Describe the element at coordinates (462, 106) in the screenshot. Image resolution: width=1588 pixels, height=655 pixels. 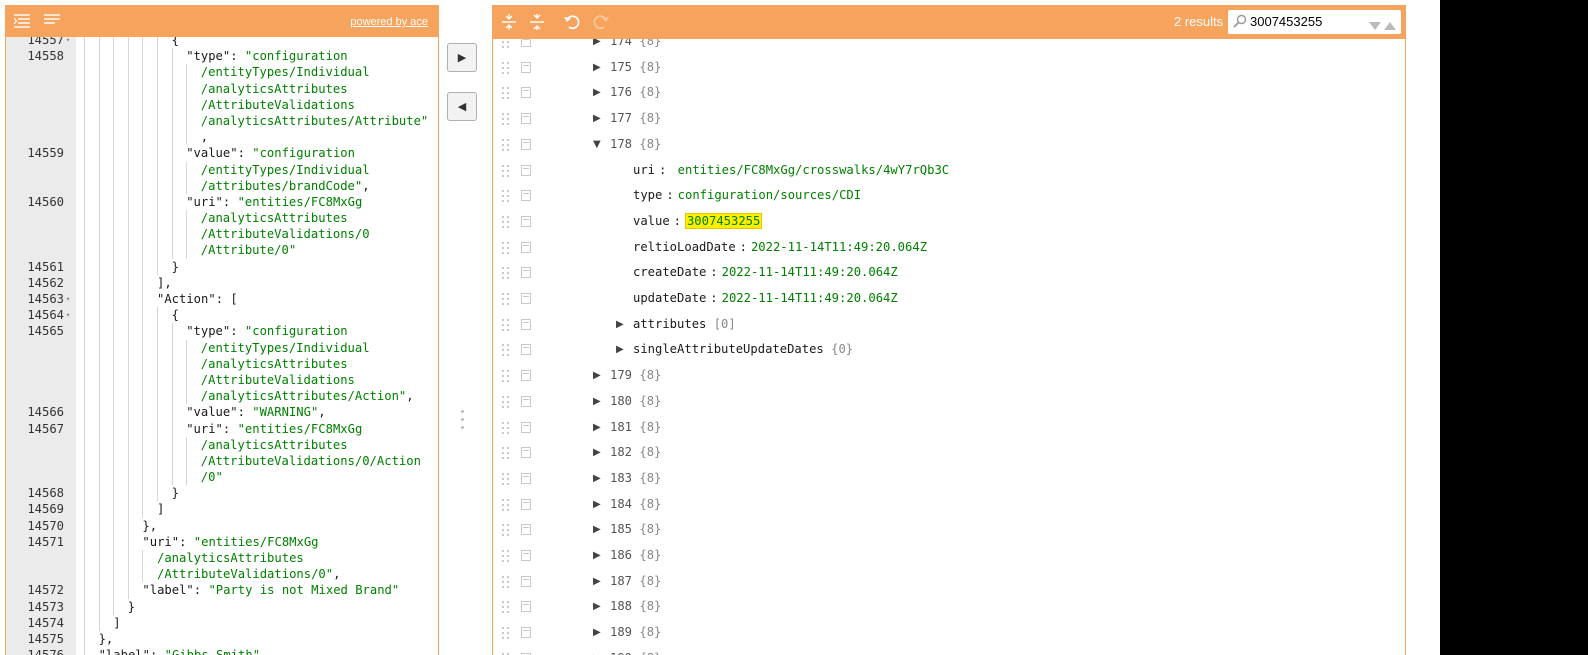
I see `copy-to-left-button: ◀` at that location.